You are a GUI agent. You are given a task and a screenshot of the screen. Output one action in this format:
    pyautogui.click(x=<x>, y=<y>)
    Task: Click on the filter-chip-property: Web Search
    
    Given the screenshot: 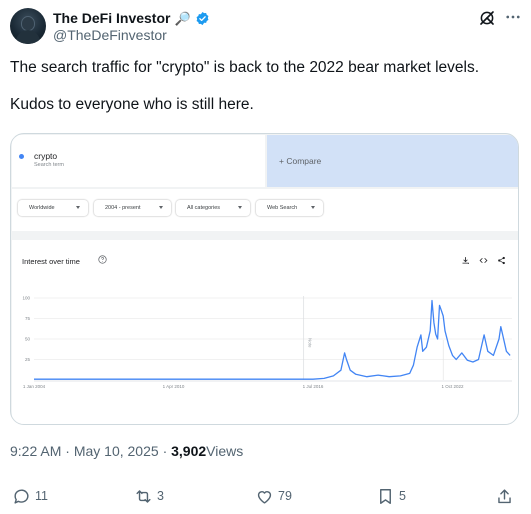 What is the action you would take?
    pyautogui.click(x=289, y=208)
    